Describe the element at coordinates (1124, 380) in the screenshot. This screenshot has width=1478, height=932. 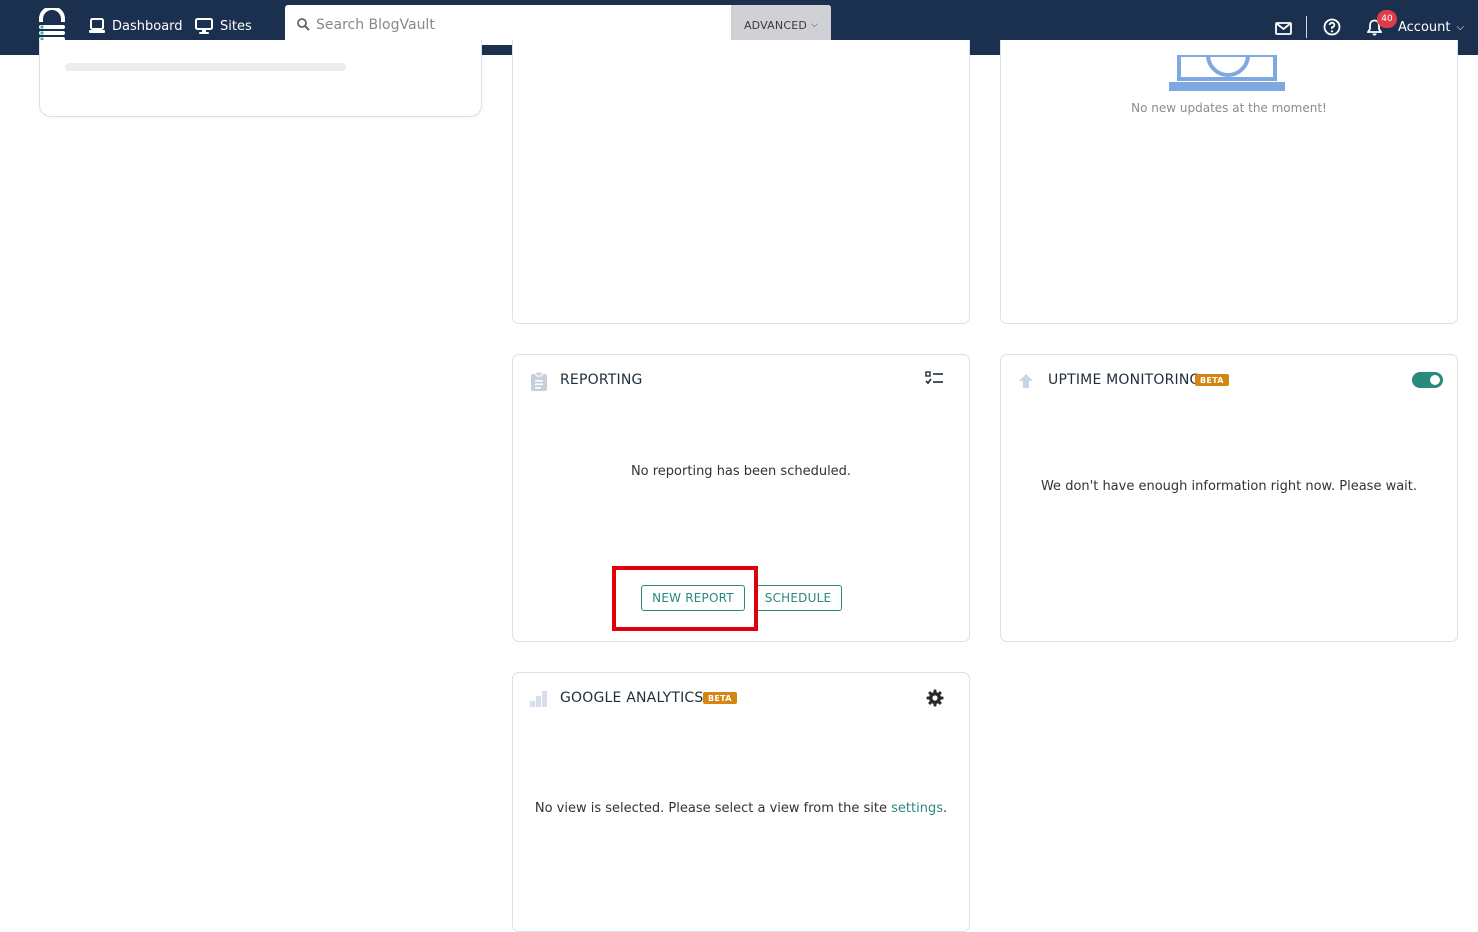
I see `uptime-monitoring-title: UPTIME MONITORING` at that location.